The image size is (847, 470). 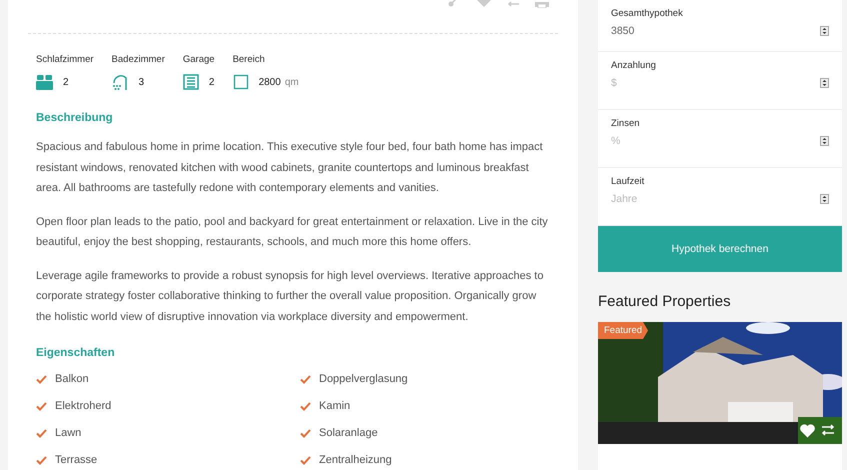 I want to click on spec-value: 2800, so click(x=269, y=82).